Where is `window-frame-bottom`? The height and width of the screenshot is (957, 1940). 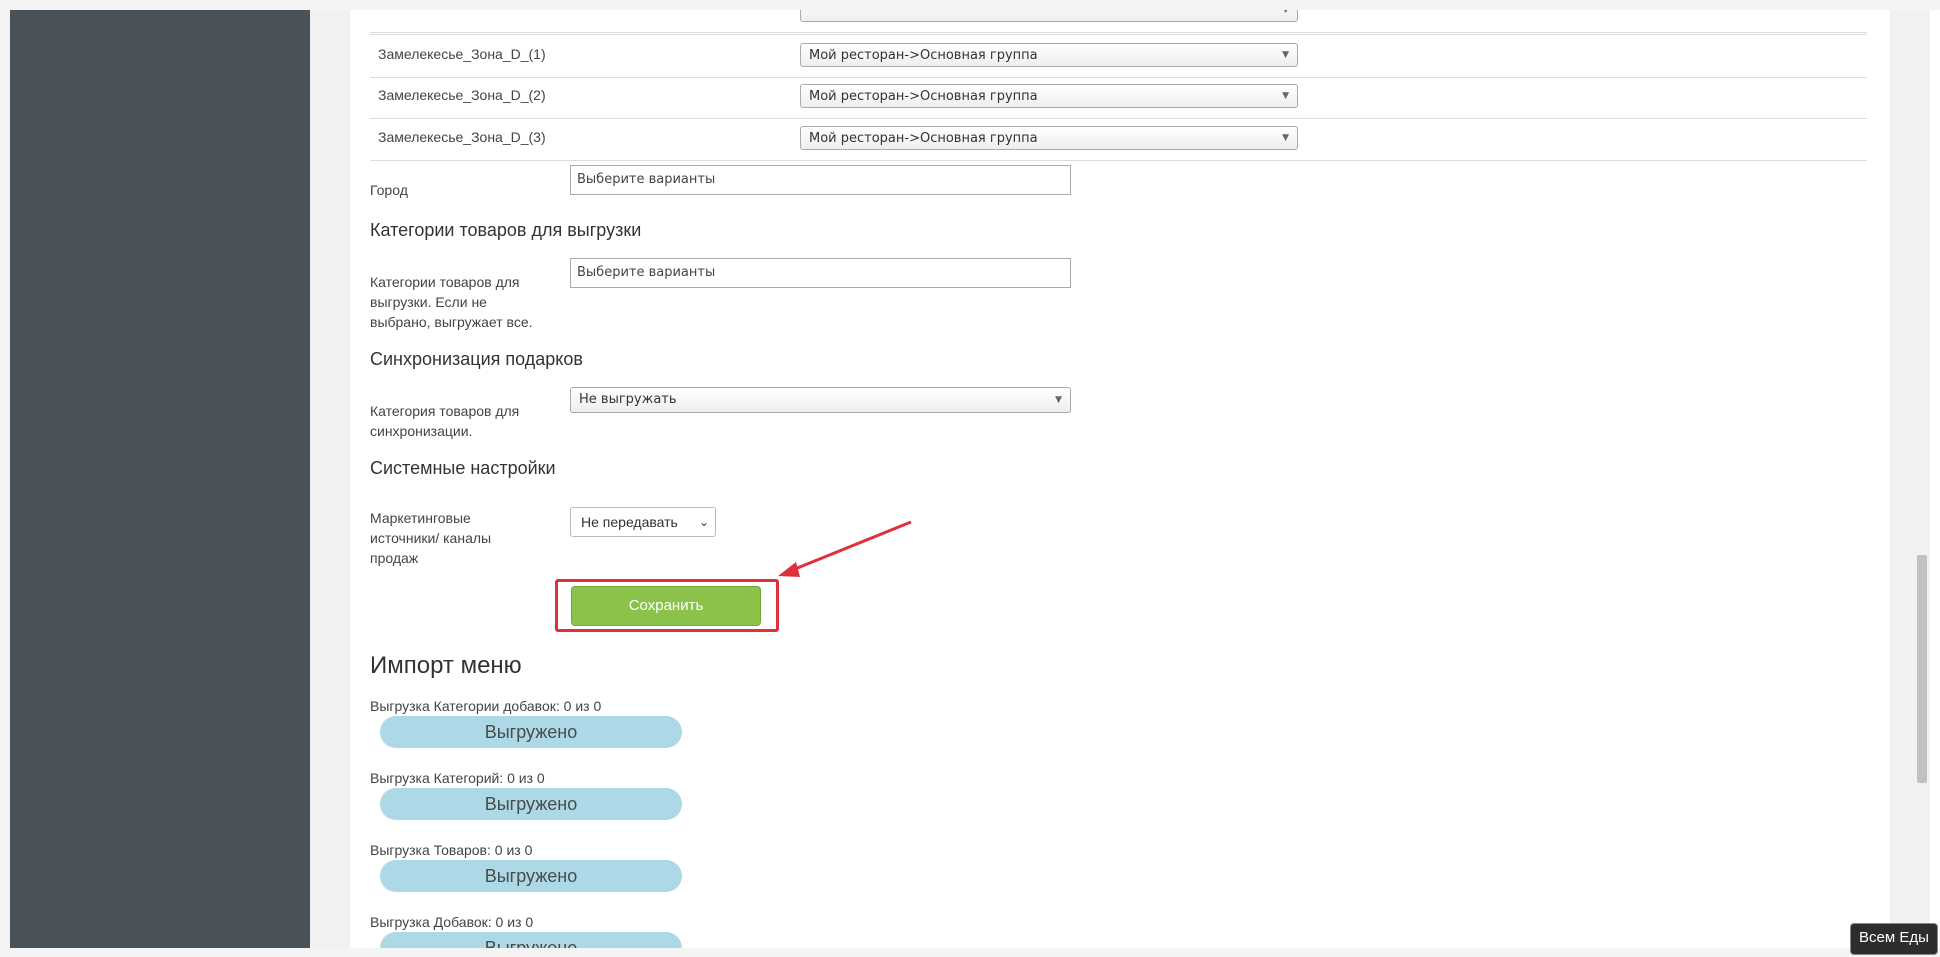
window-frame-bottom is located at coordinates (970, 952).